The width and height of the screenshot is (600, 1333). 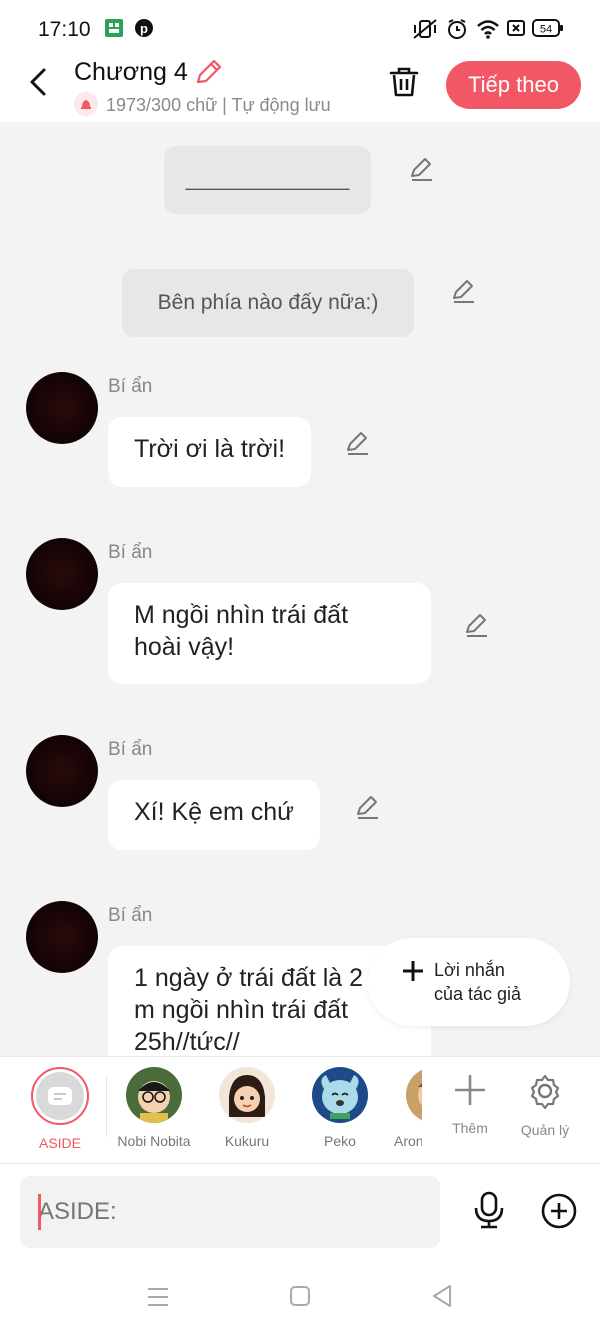 What do you see at coordinates (187, 1042) in the screenshot?
I see `message-text: 25h//tức//` at bounding box center [187, 1042].